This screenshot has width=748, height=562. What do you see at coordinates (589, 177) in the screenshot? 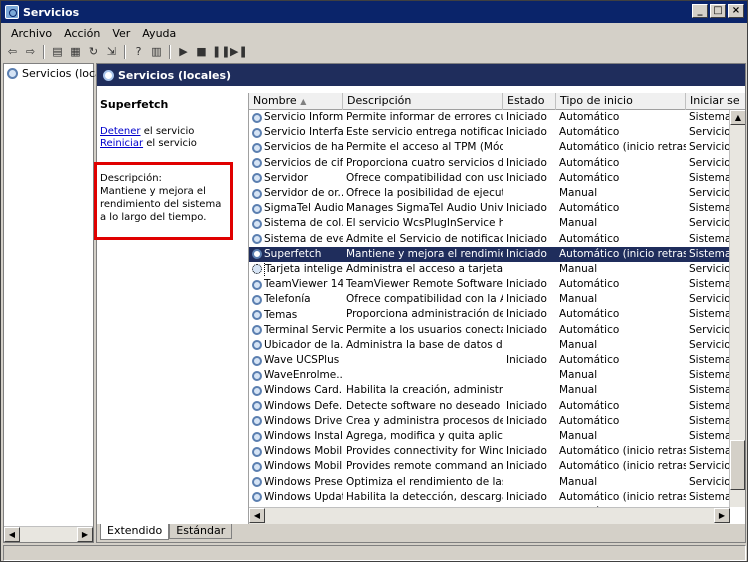
I see `cell-startup: Automático` at bounding box center [589, 177].